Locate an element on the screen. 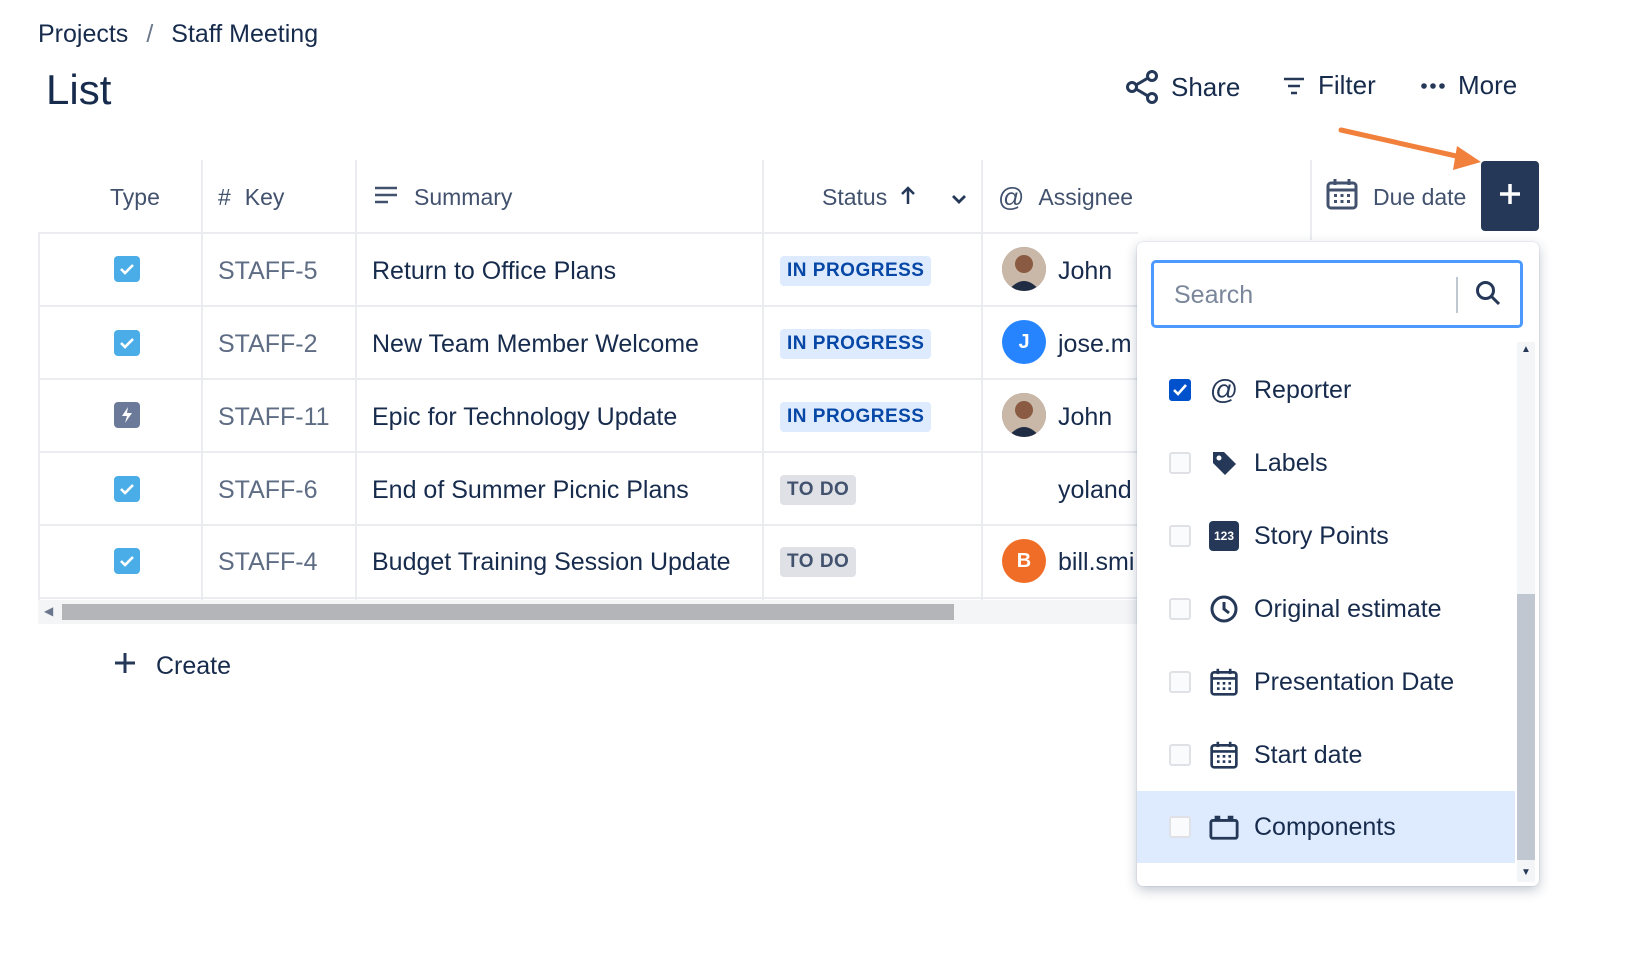  scroll-left-arrow-icon: ◀ is located at coordinates (48, 611).